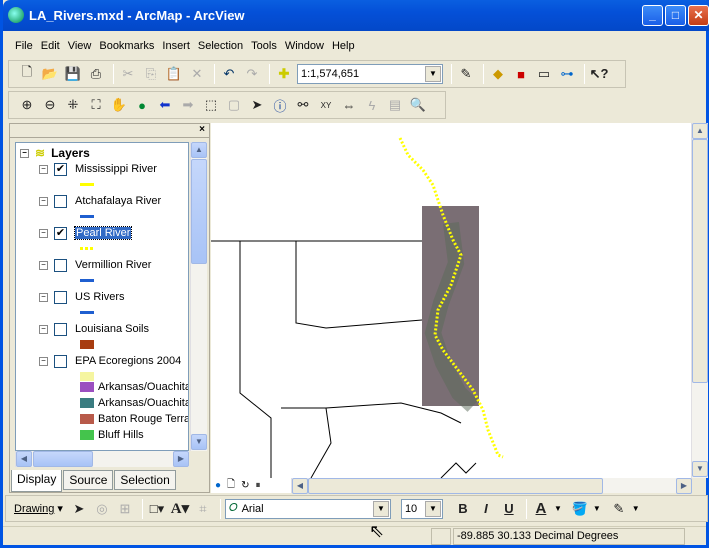  Describe the element at coordinates (303, 105) in the screenshot. I see `find-icon: ⚯` at that location.